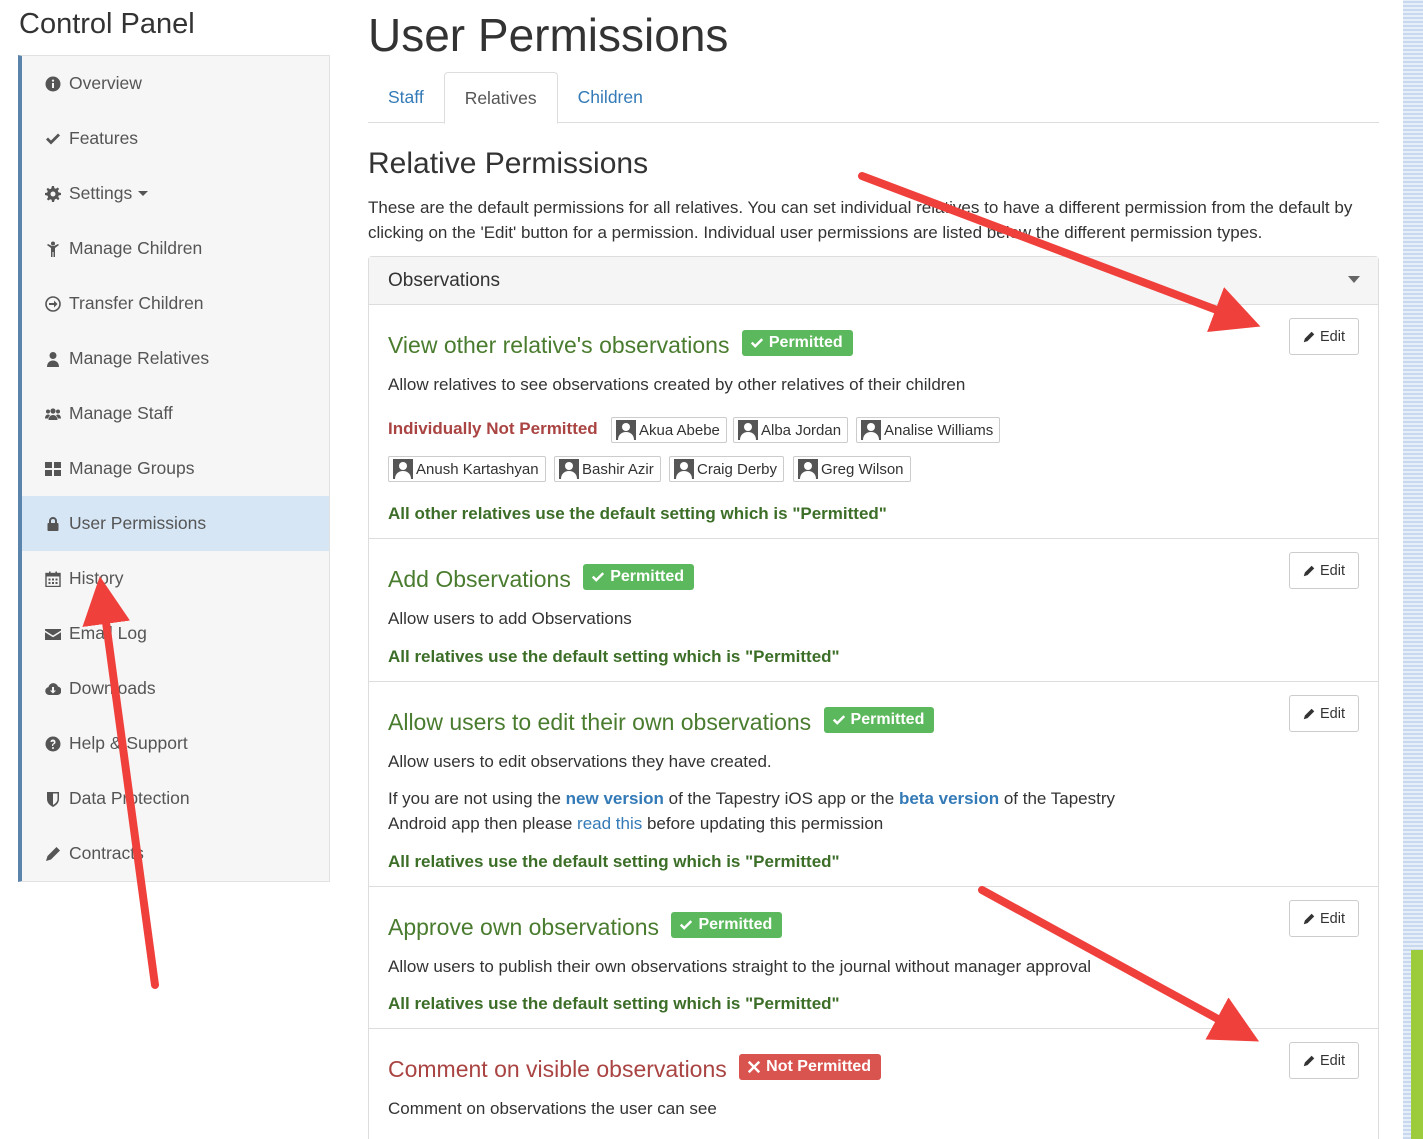  I want to click on section-title: Relative Permissions, so click(508, 163).